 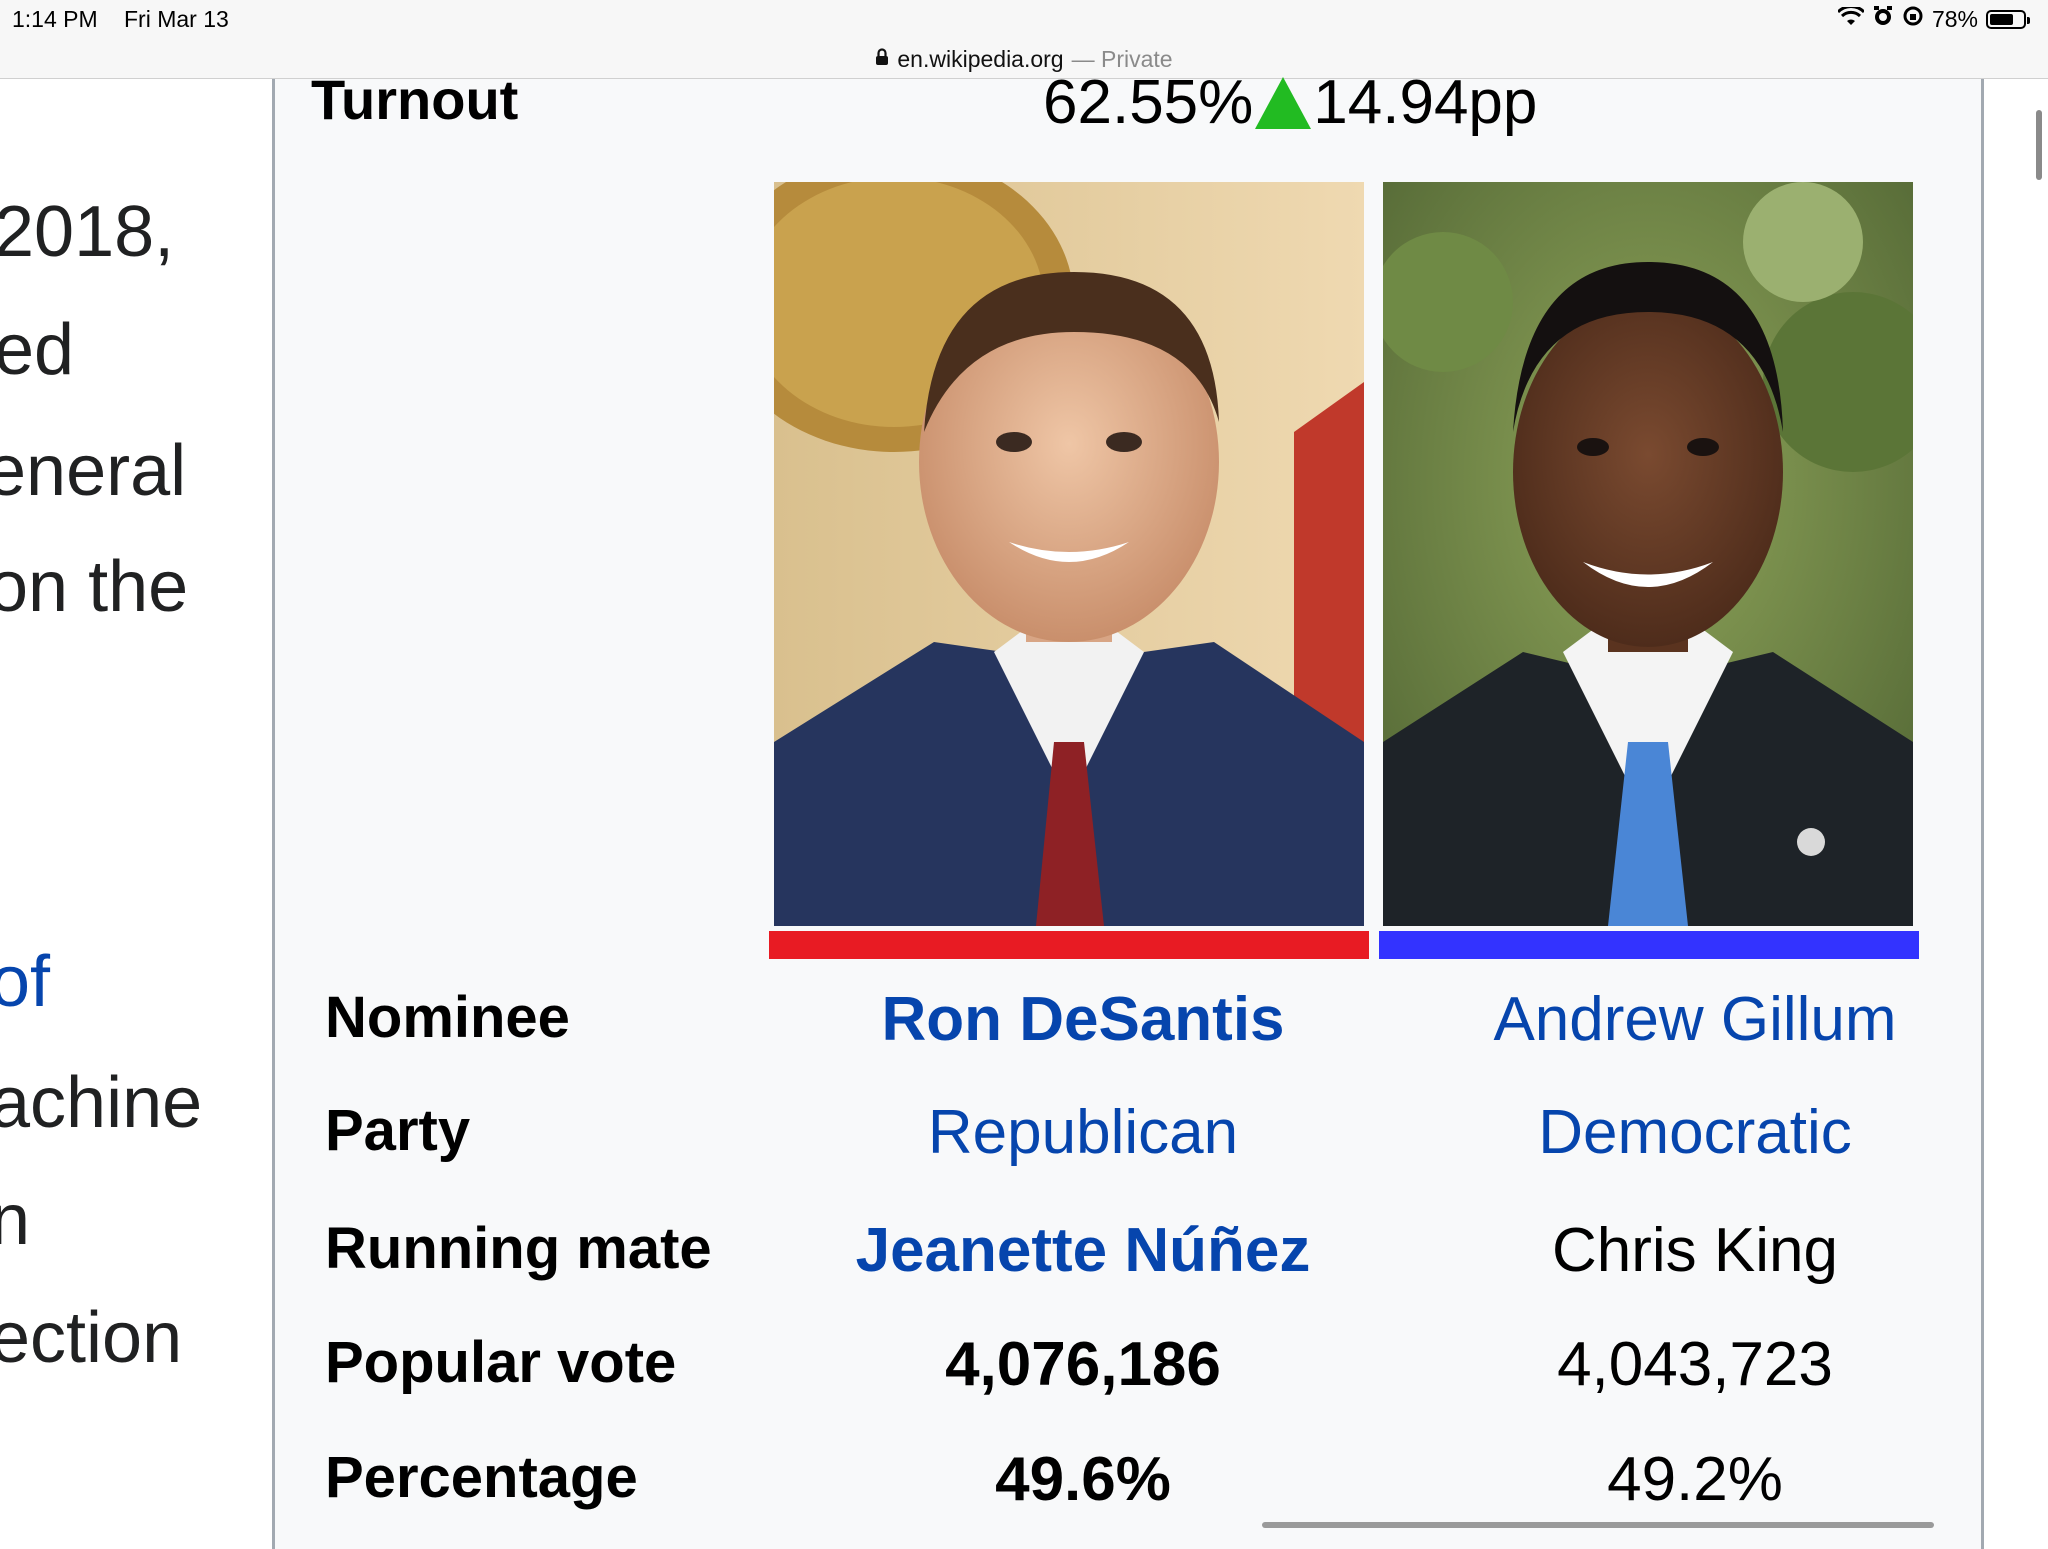 What do you see at coordinates (1648, 554) in the screenshot?
I see `candidate-photo-gillum` at bounding box center [1648, 554].